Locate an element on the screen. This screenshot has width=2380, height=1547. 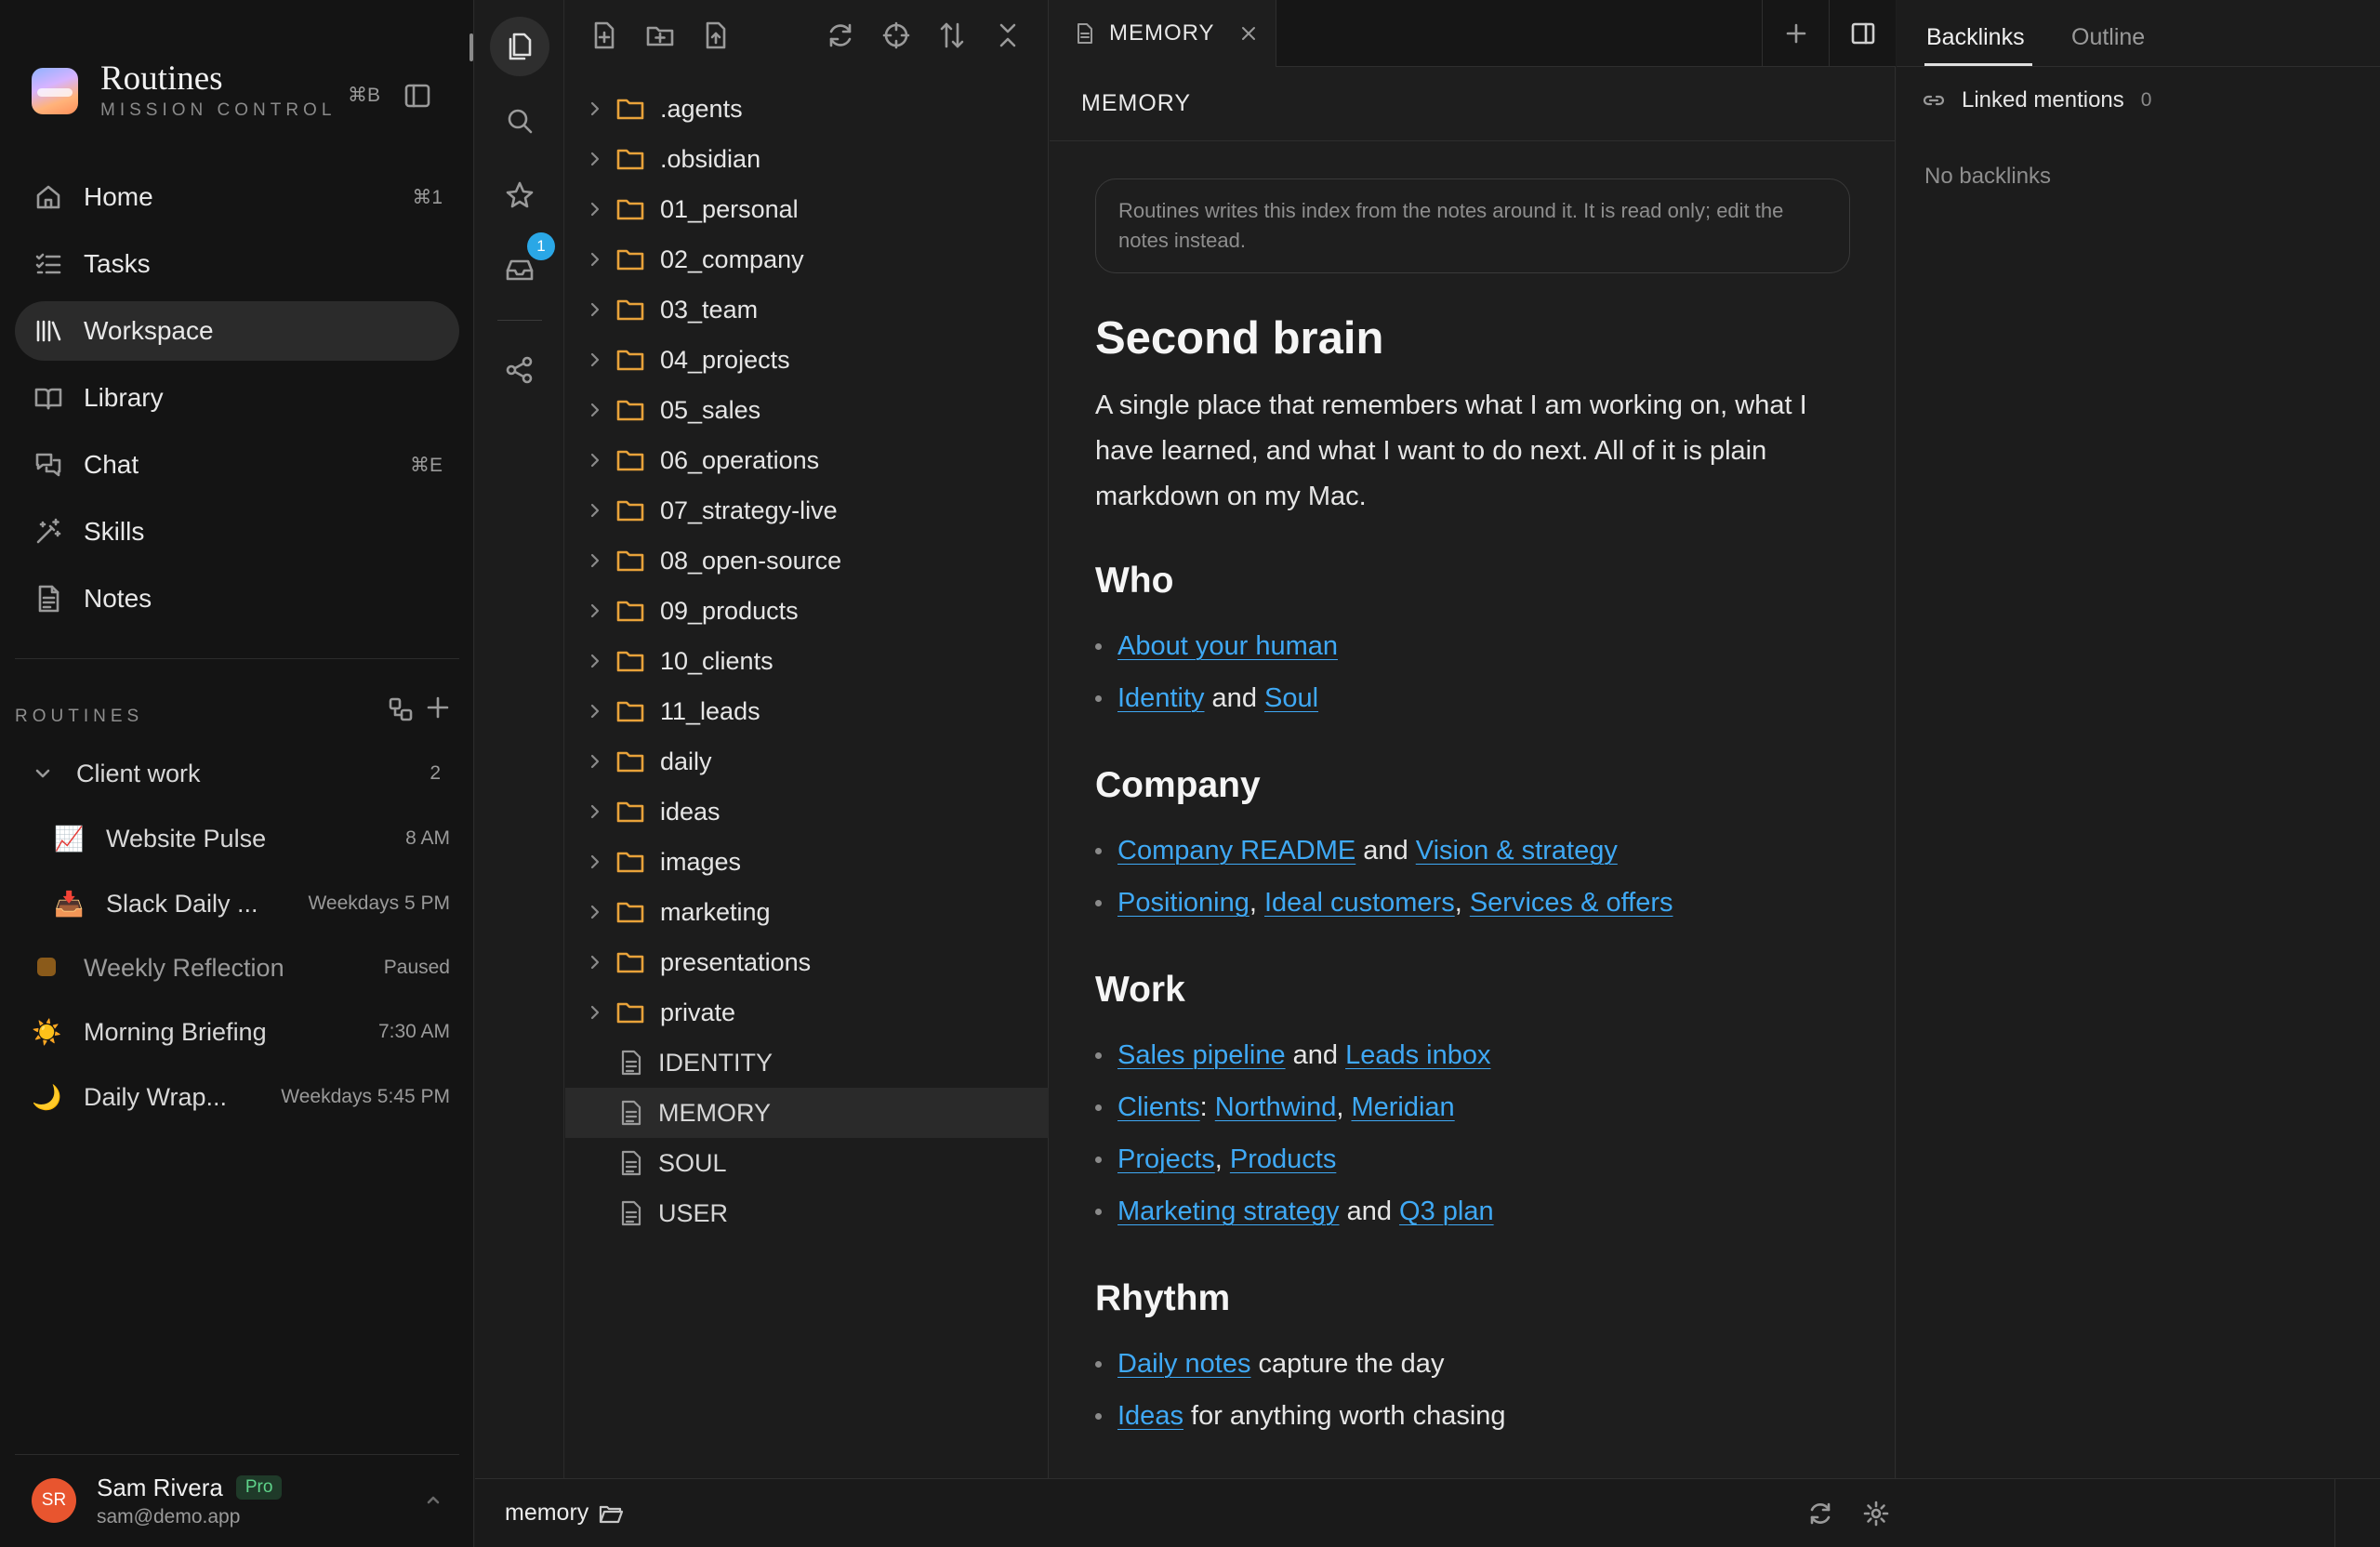
folder-row: .obsidian is located at coordinates (807, 159).